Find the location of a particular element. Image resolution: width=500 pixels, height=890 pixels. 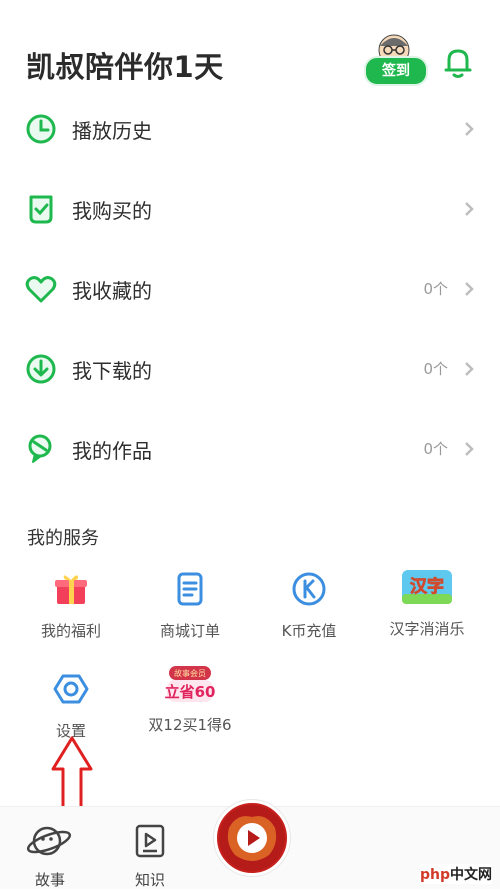

gift-icon is located at coordinates (71, 589).